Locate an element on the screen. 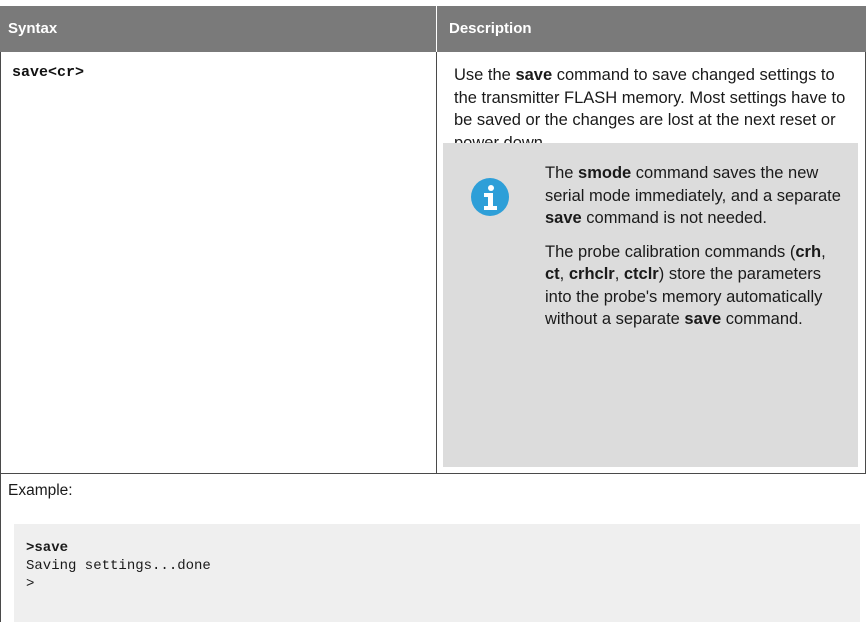 The height and width of the screenshot is (622, 866). row-divider is located at coordinates (433, 473).